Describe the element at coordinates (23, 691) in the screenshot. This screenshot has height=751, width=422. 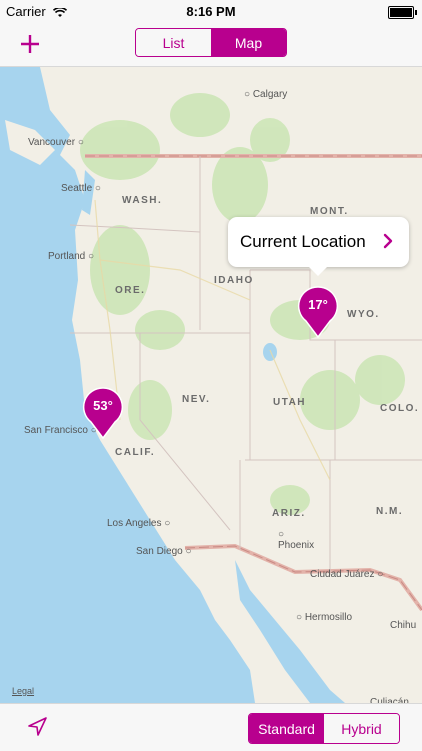
I see `legal-link: Legal` at that location.